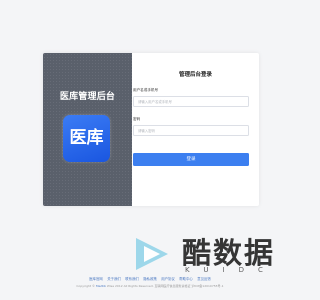 The width and height of the screenshot is (320, 300). What do you see at coordinates (195, 75) in the screenshot?
I see `form-title: 管理后台登录` at bounding box center [195, 75].